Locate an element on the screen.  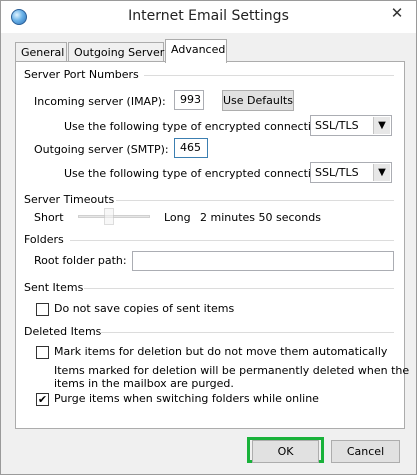
tab-outgoing-server: Outgoing Server is located at coordinates (116, 52).